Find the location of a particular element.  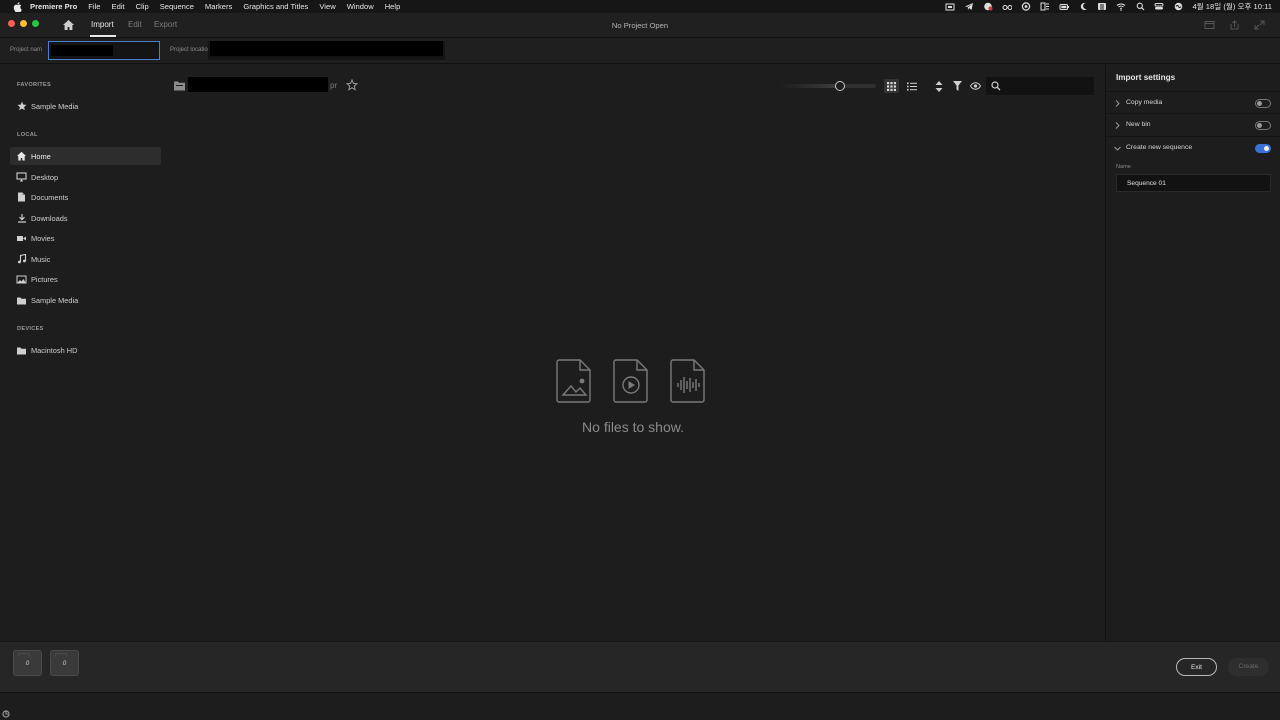

copy-media-row: Copy media is located at coordinates (1193, 102).